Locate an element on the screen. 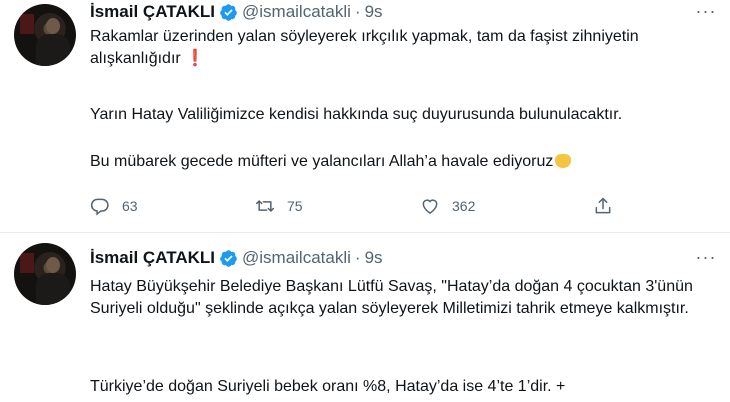  reply-icon is located at coordinates (99, 207).